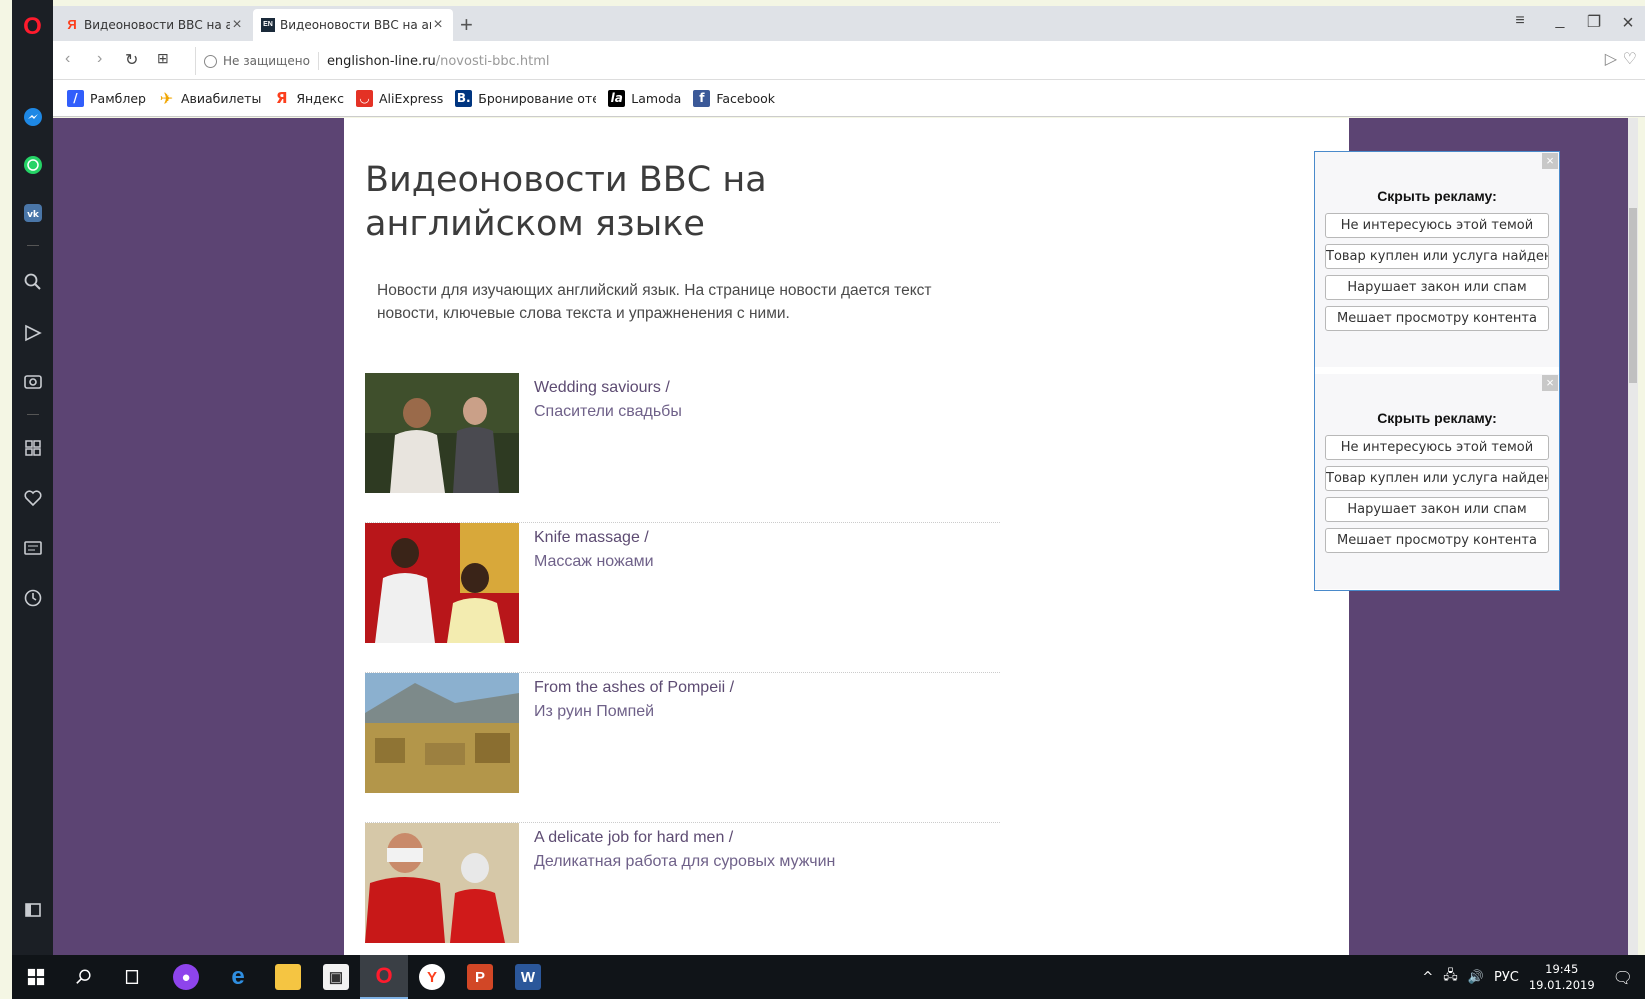  I want to click on camera-icon, so click(32, 381).